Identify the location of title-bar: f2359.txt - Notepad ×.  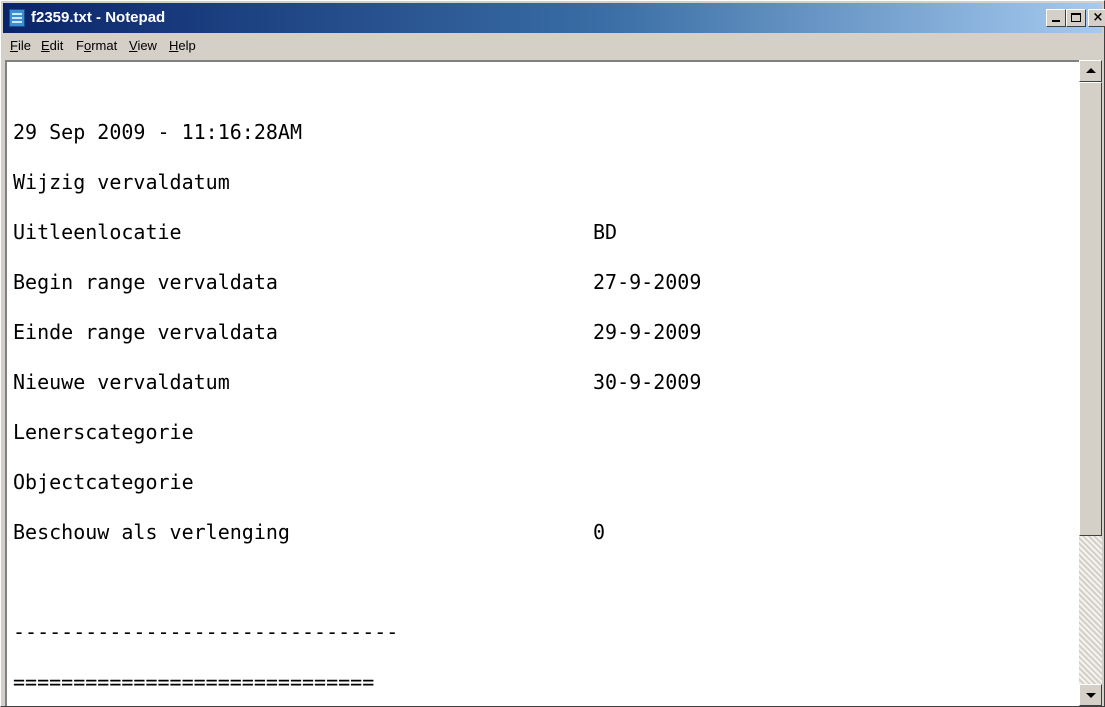
(554, 18).